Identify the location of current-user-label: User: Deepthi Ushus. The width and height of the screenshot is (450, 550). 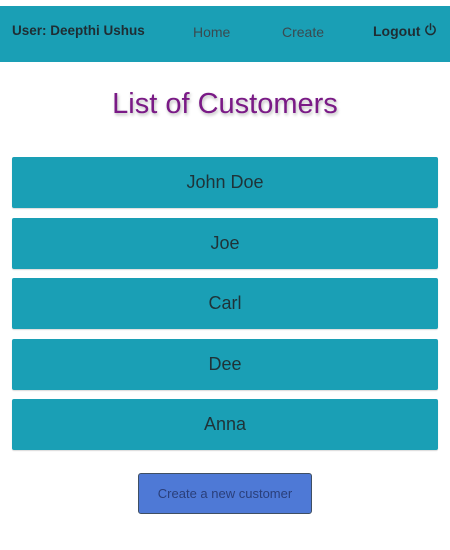
(78, 30).